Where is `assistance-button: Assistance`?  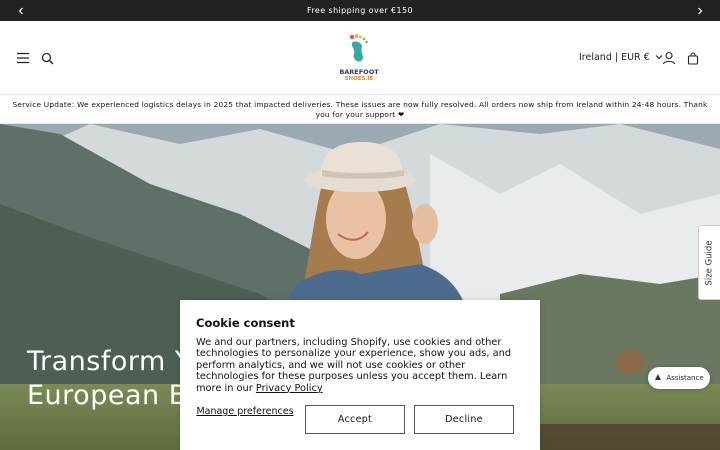 assistance-button: Assistance is located at coordinates (679, 378).